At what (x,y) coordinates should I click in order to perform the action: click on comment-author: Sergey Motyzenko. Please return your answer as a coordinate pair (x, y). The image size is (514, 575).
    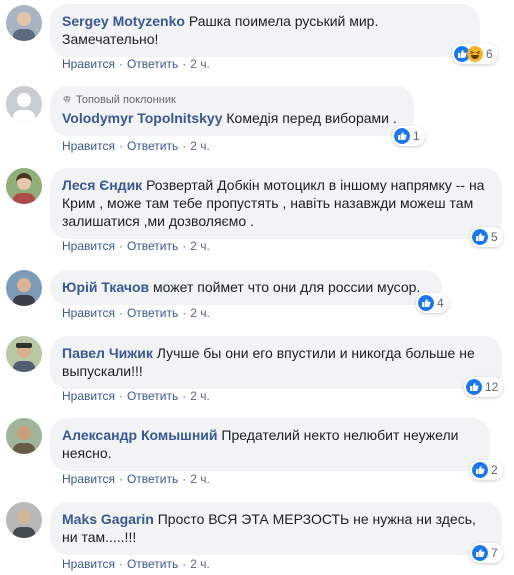
    Looking at the image, I should click on (123, 21).